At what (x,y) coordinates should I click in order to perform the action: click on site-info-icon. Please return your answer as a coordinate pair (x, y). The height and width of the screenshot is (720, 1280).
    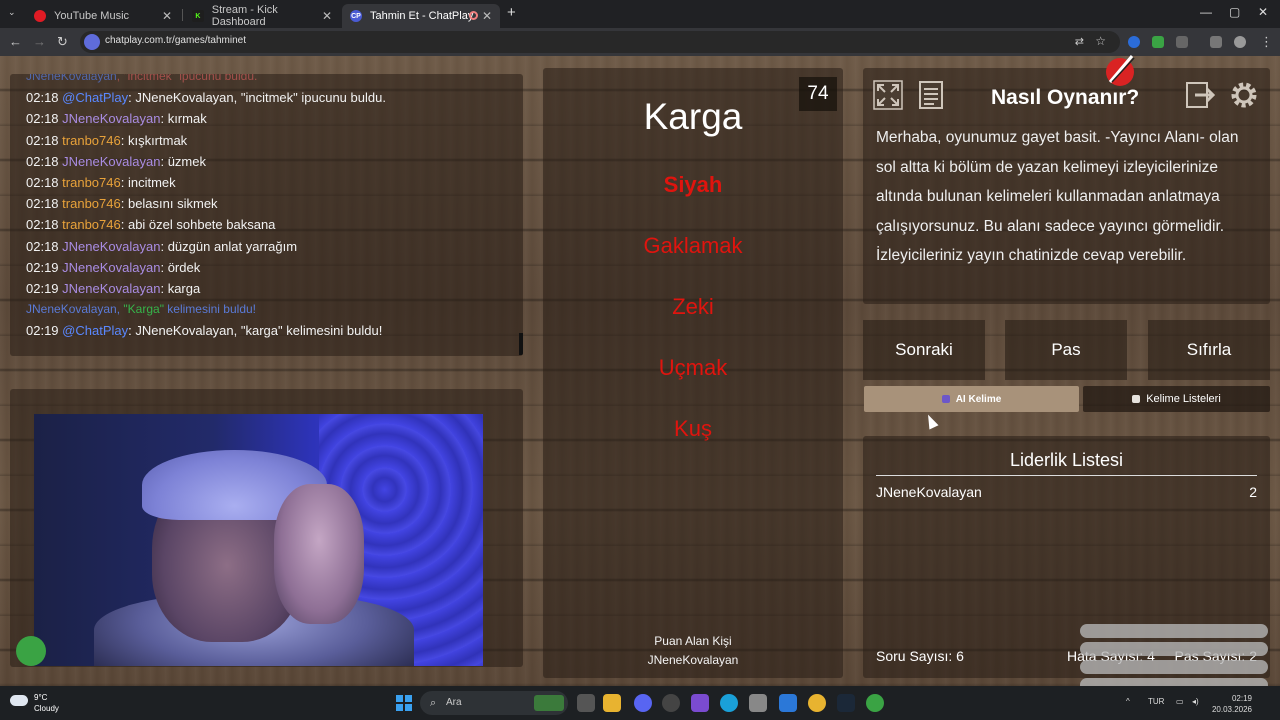
    Looking at the image, I should click on (92, 42).